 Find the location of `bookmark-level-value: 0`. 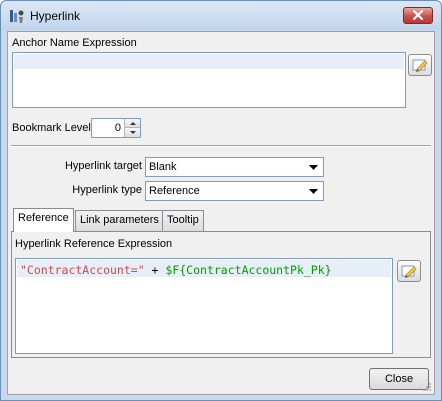

bookmark-level-value: 0 is located at coordinates (118, 128).